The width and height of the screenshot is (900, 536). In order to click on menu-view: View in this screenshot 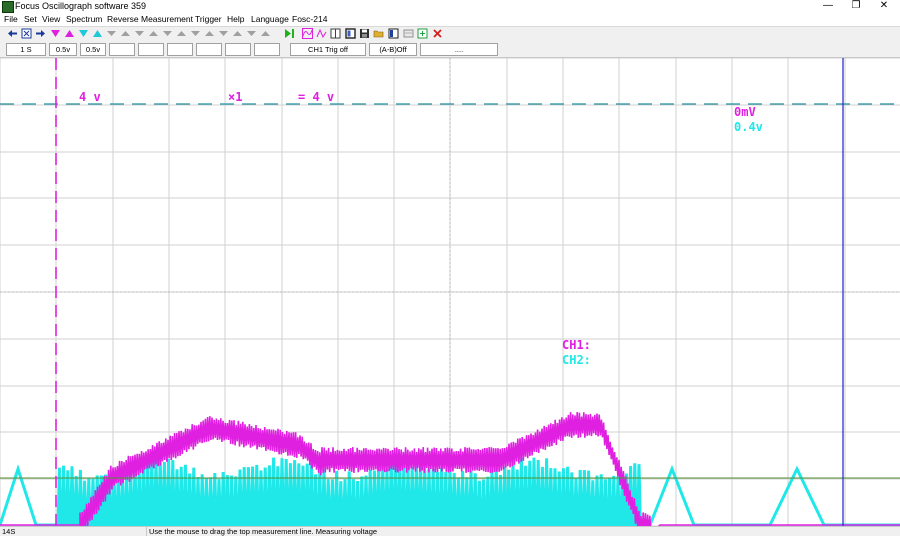, I will do `click(51, 19)`.